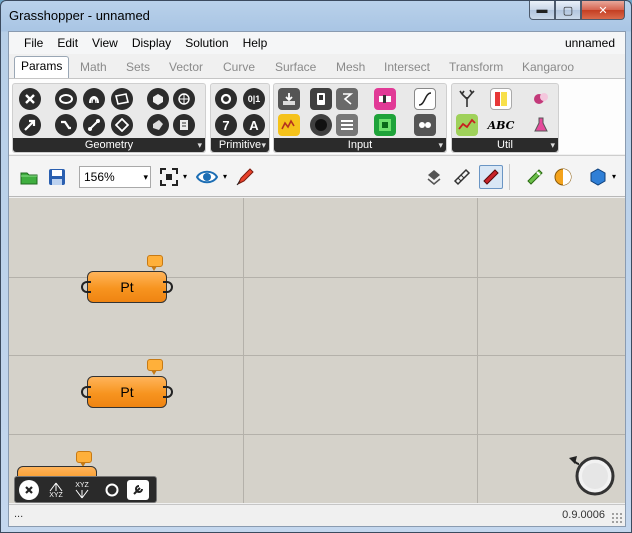 The image size is (632, 533). Describe the element at coordinates (240, 145) in the screenshot. I see `primitive-panel-footer: Primitive ▾` at that location.